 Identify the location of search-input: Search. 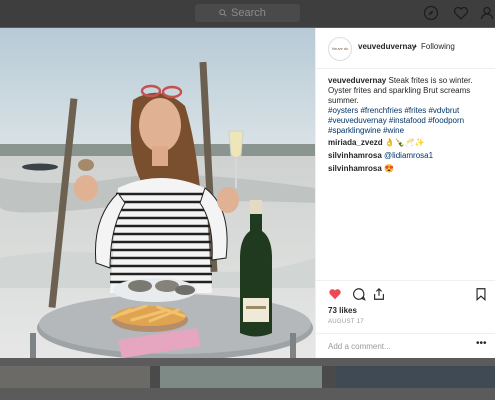
(247, 13).